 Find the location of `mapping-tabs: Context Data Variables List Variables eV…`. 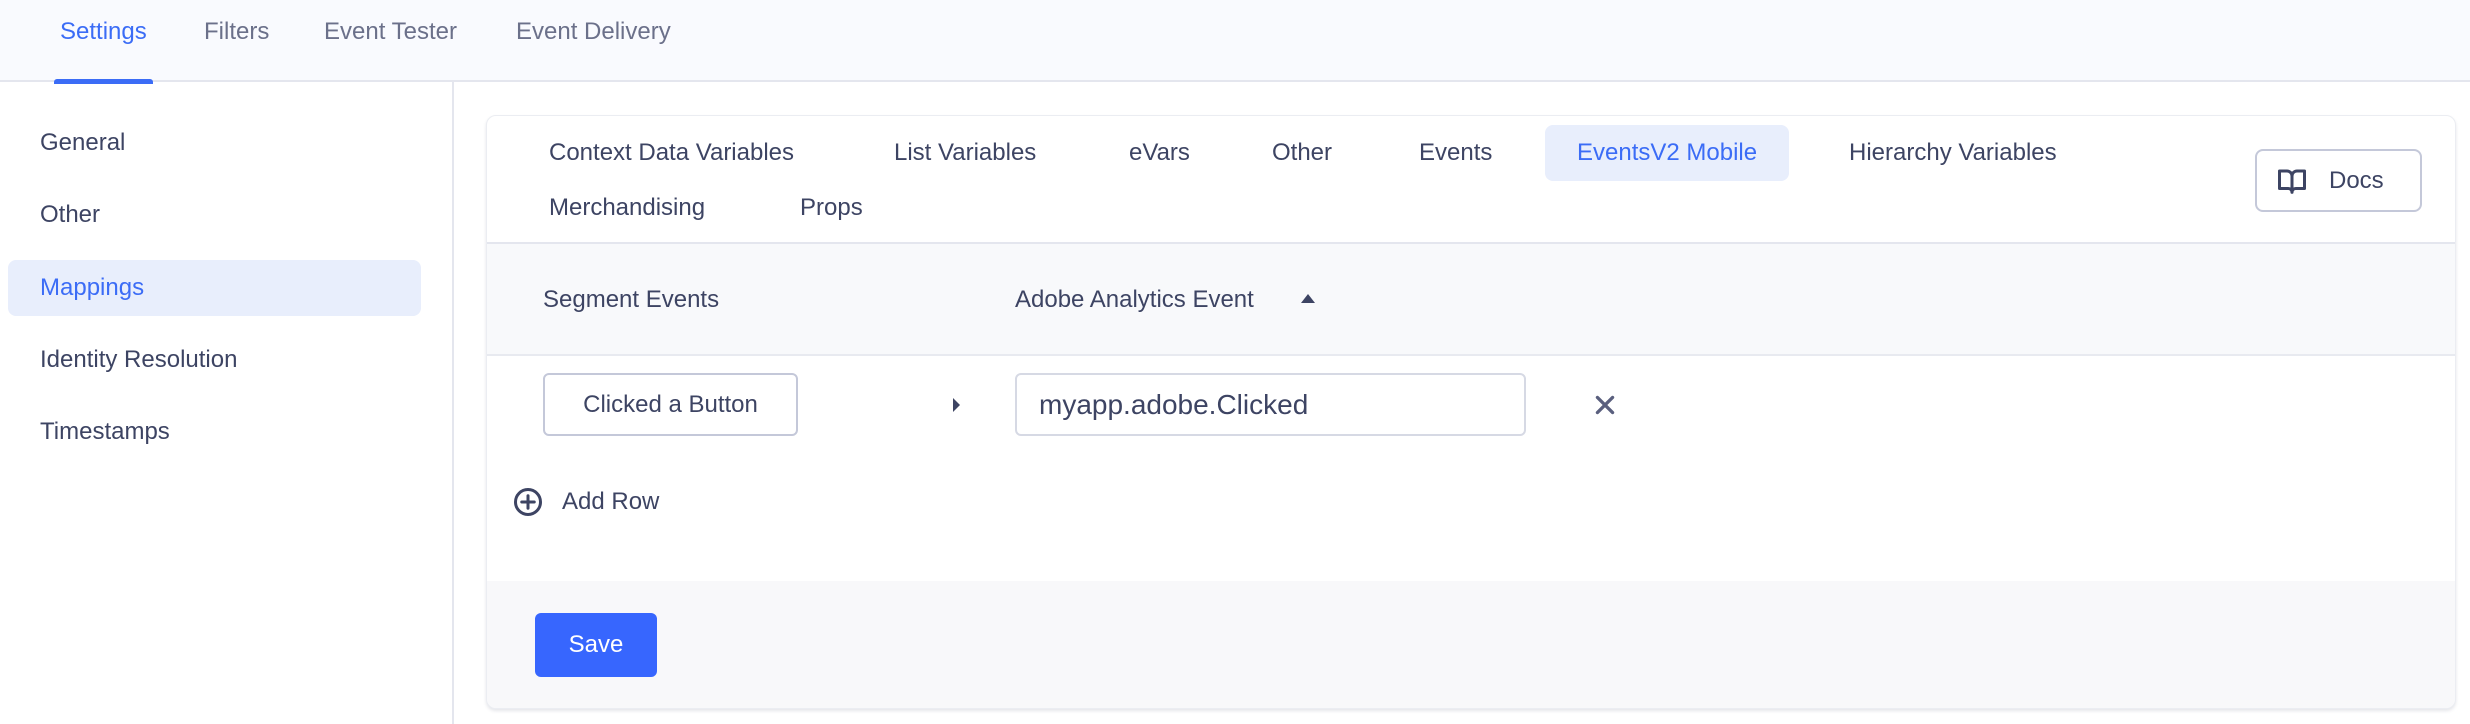

mapping-tabs: Context Data Variables List Variables eV… is located at coordinates (1471, 180).